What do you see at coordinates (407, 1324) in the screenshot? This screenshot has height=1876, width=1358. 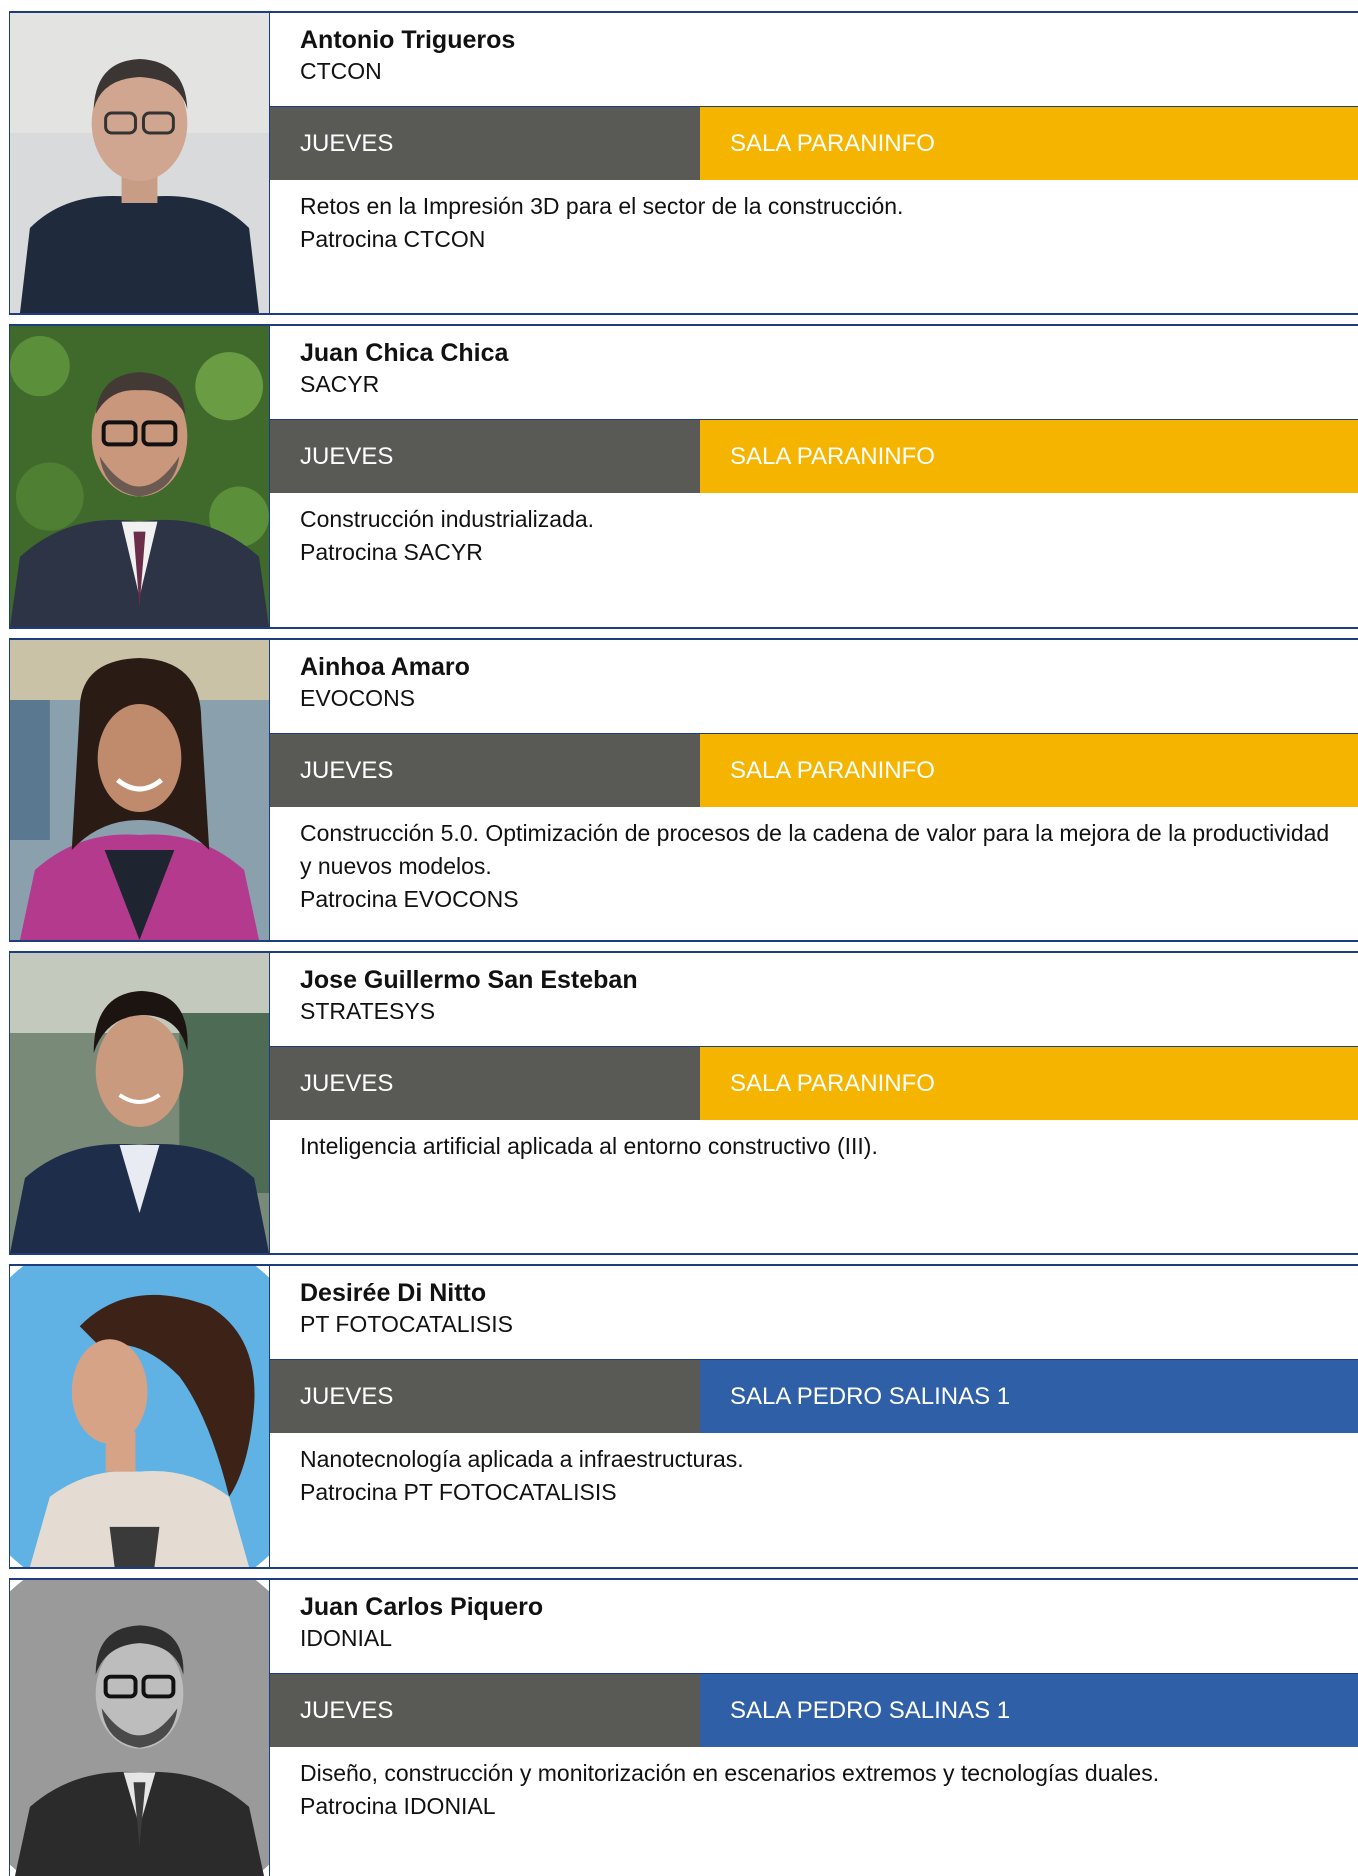 I see `speaker-organization: PT FOTOCATALISIS` at bounding box center [407, 1324].